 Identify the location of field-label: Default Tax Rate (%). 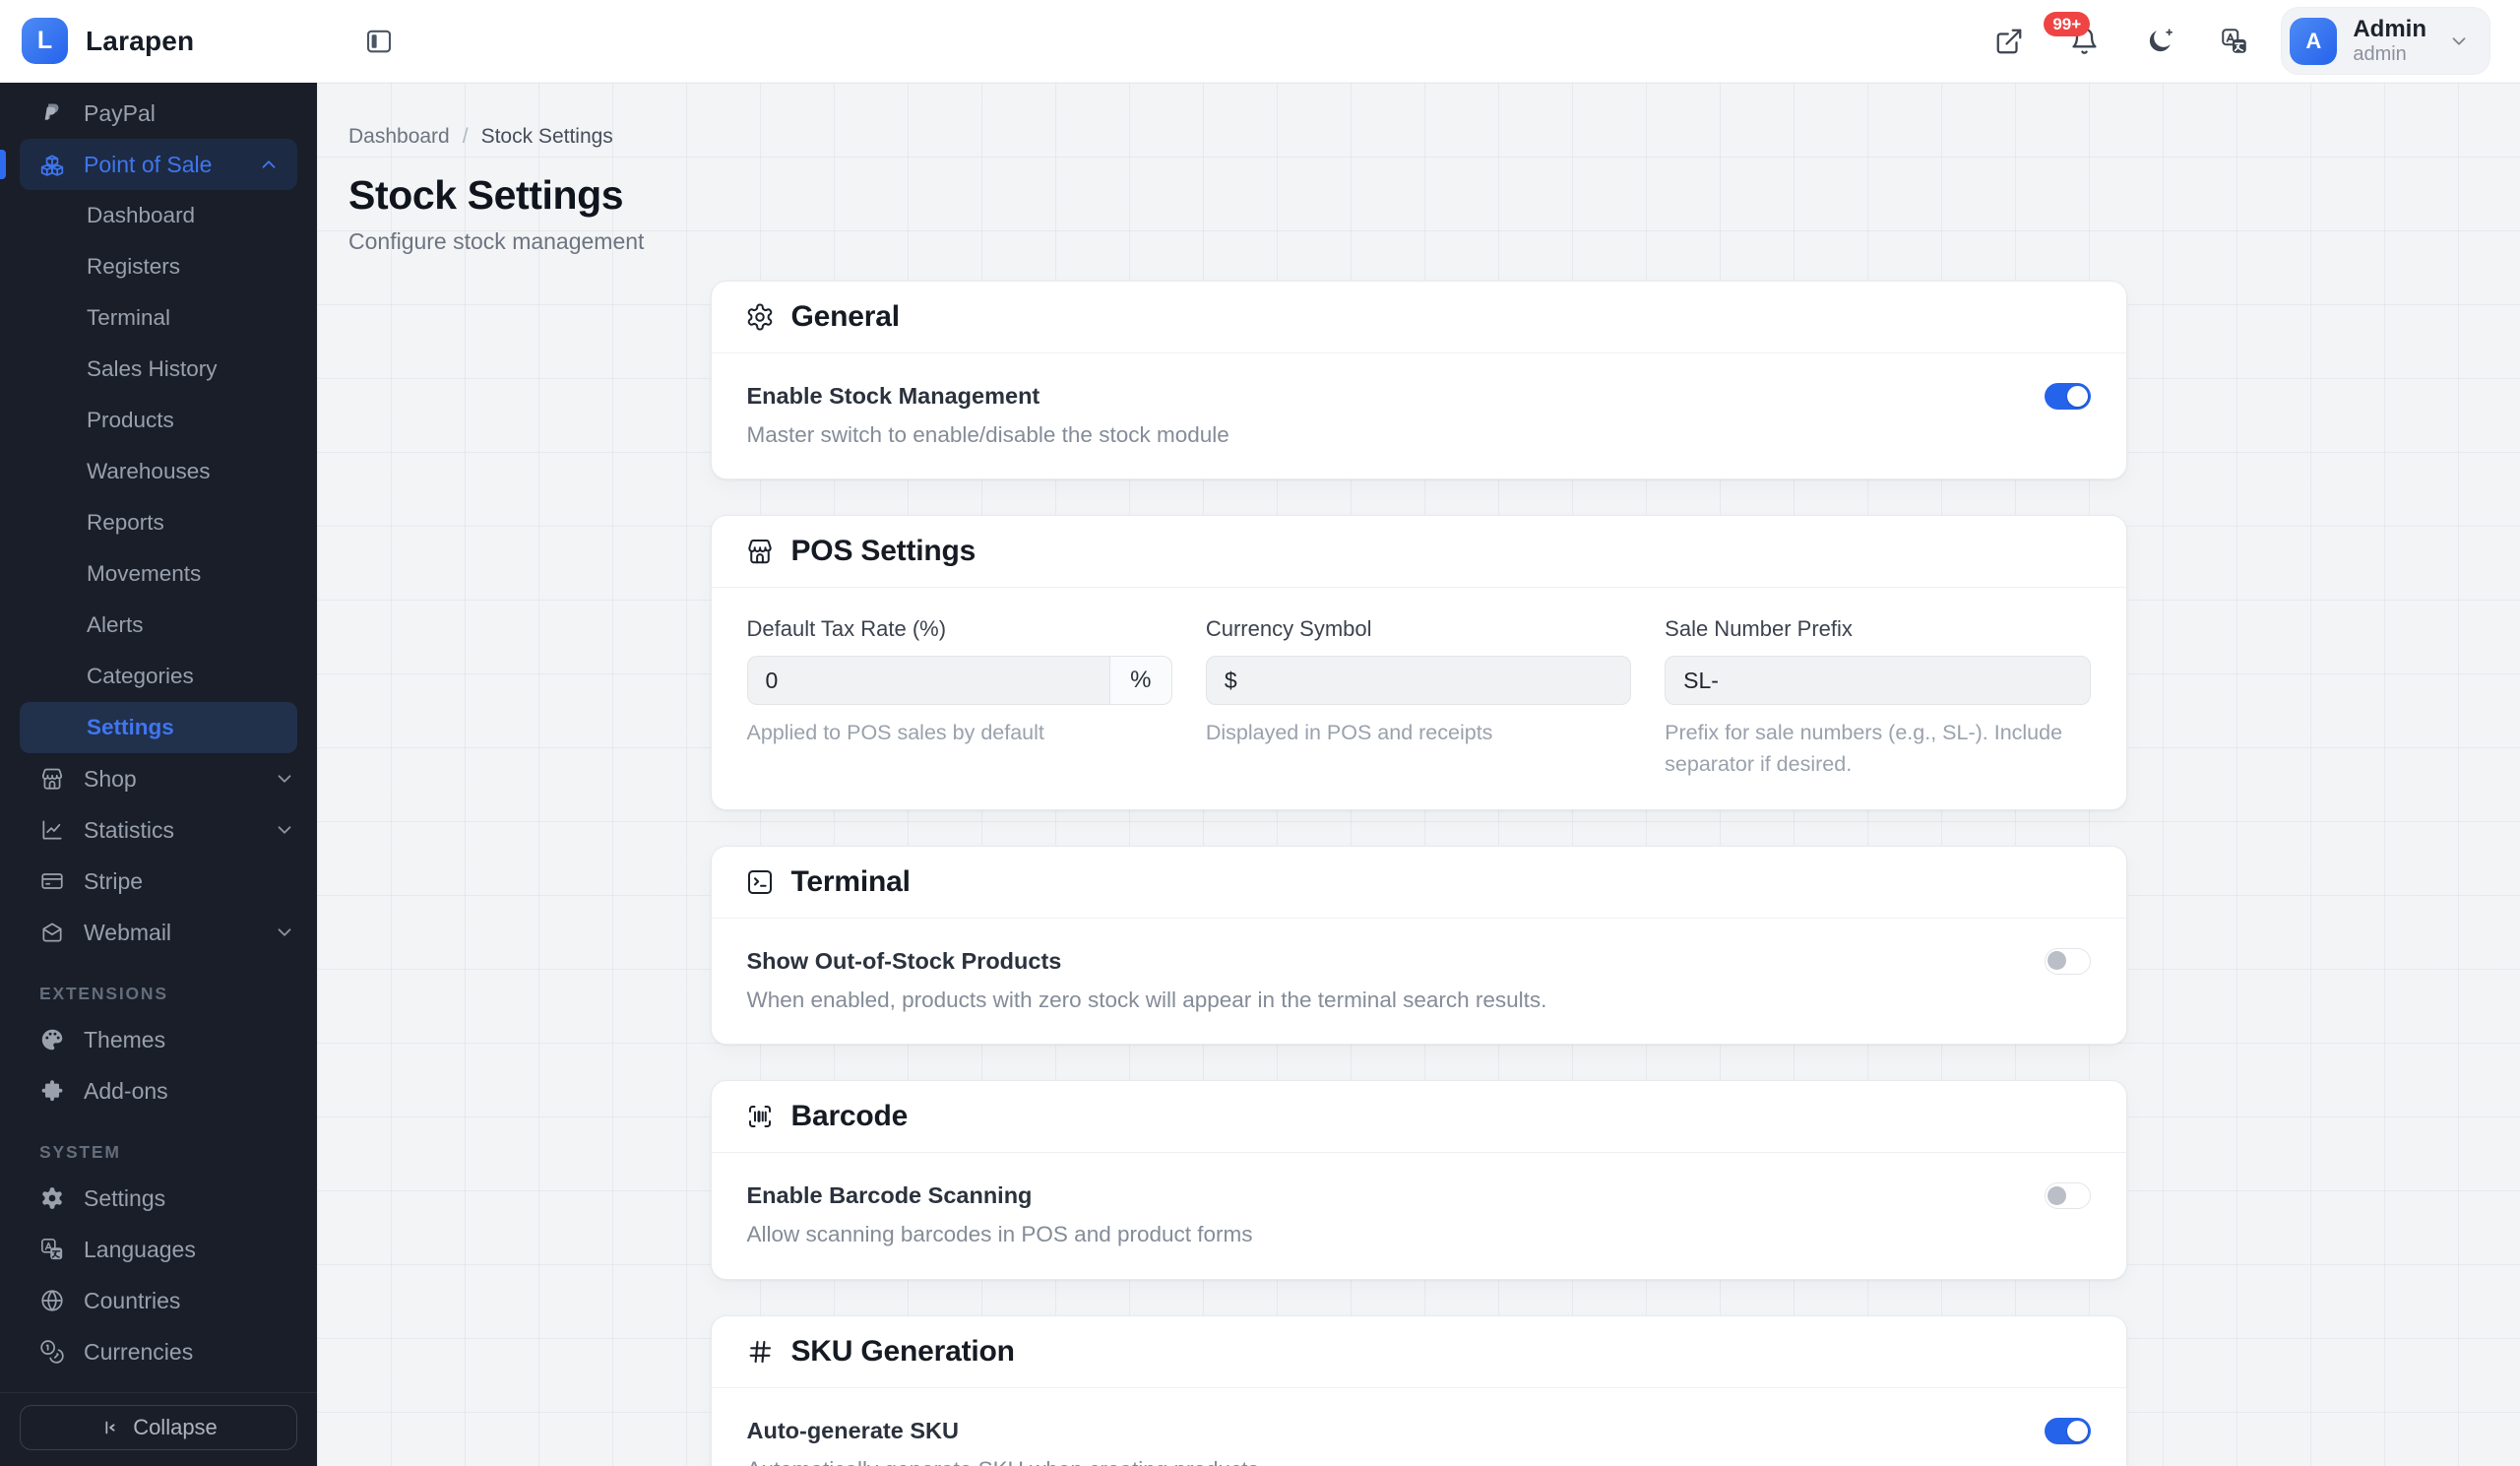
(846, 629).